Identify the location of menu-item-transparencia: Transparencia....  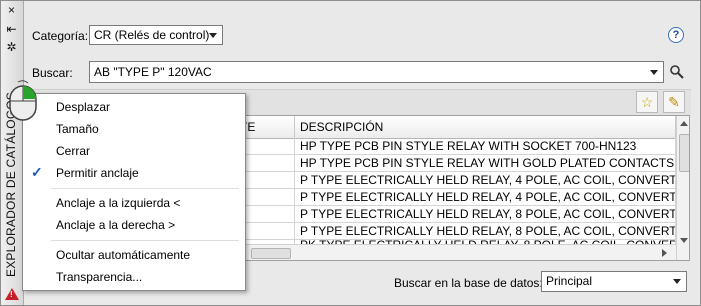
(99, 277).